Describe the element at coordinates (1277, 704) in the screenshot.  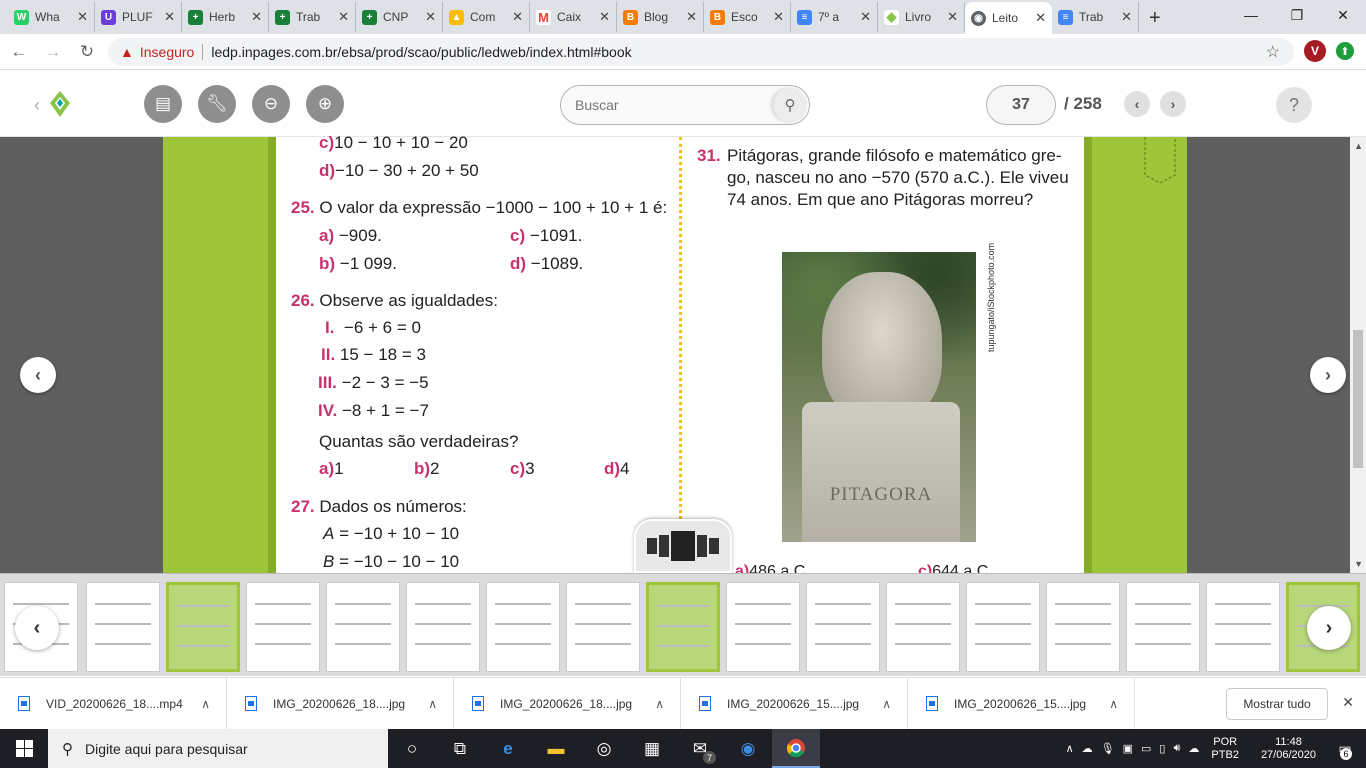
I see `show-all-downloads-button: Mostrar tudo` at that location.